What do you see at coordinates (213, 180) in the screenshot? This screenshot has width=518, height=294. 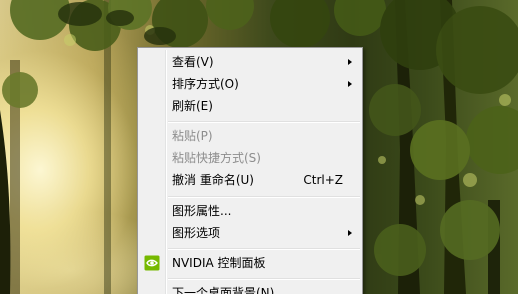 I see `menu-item-label: 撤消 重命名(U)` at bounding box center [213, 180].